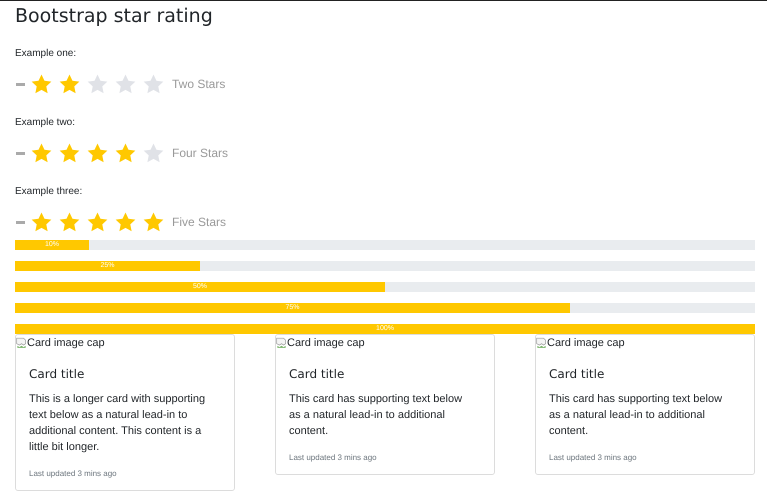 The image size is (767, 502). I want to click on rating-caption: Two Stars, so click(199, 84).